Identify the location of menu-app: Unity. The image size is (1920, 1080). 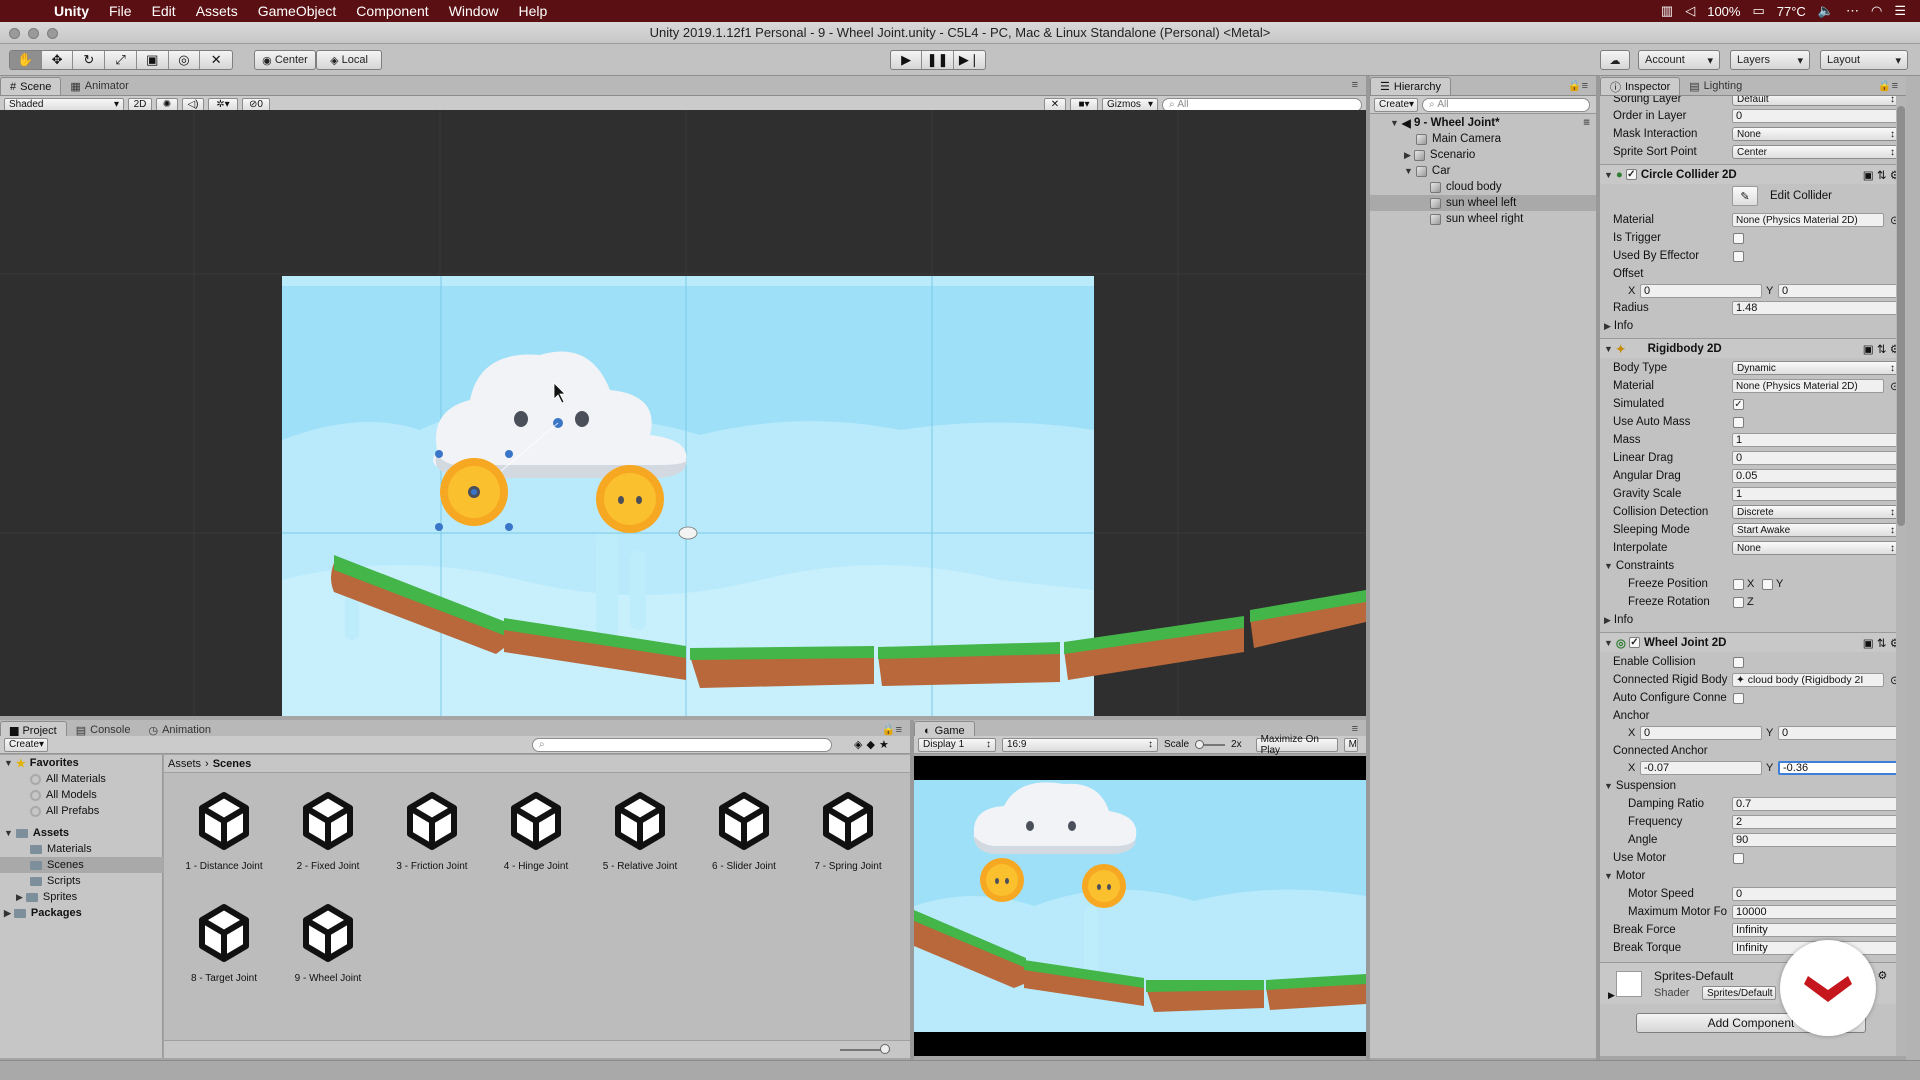
(71, 11).